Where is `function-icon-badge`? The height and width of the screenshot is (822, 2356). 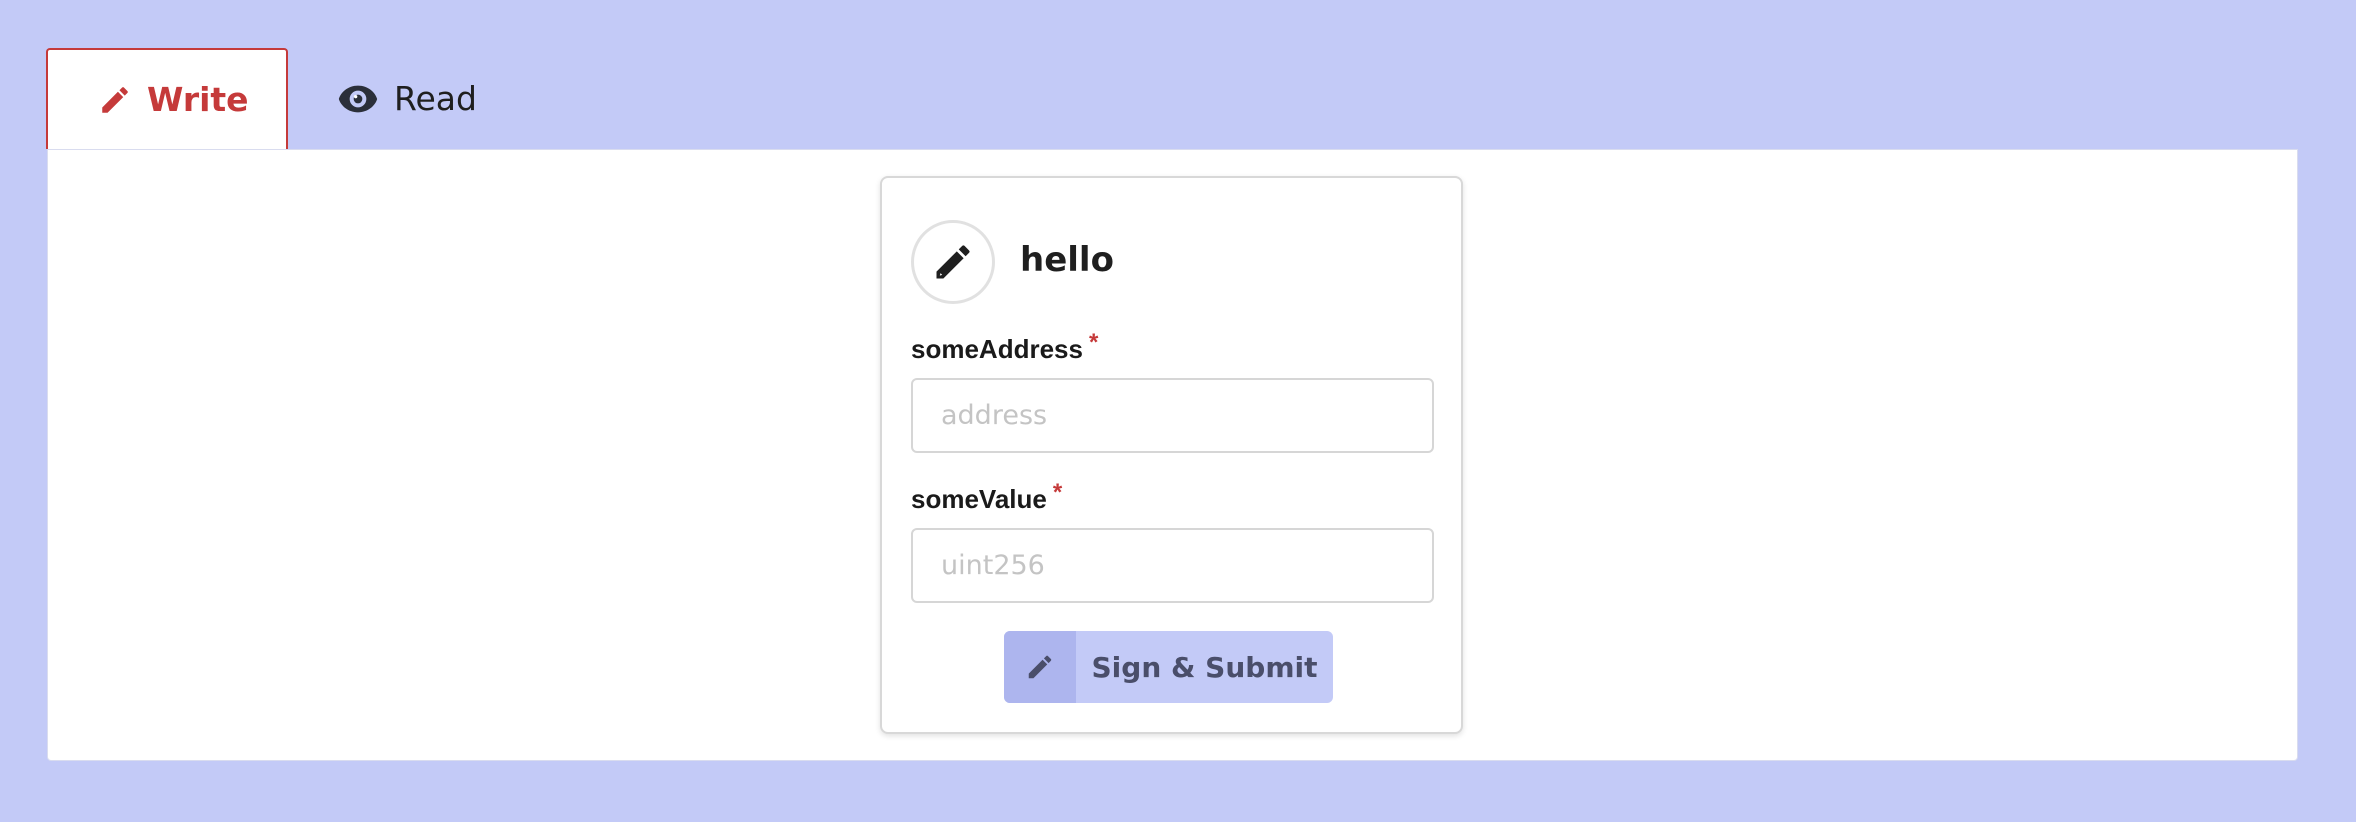
function-icon-badge is located at coordinates (953, 262).